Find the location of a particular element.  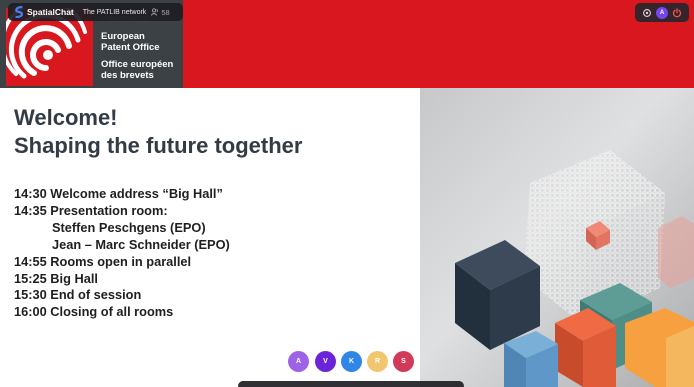

epo-name-line4: des brevets is located at coordinates (127, 75).